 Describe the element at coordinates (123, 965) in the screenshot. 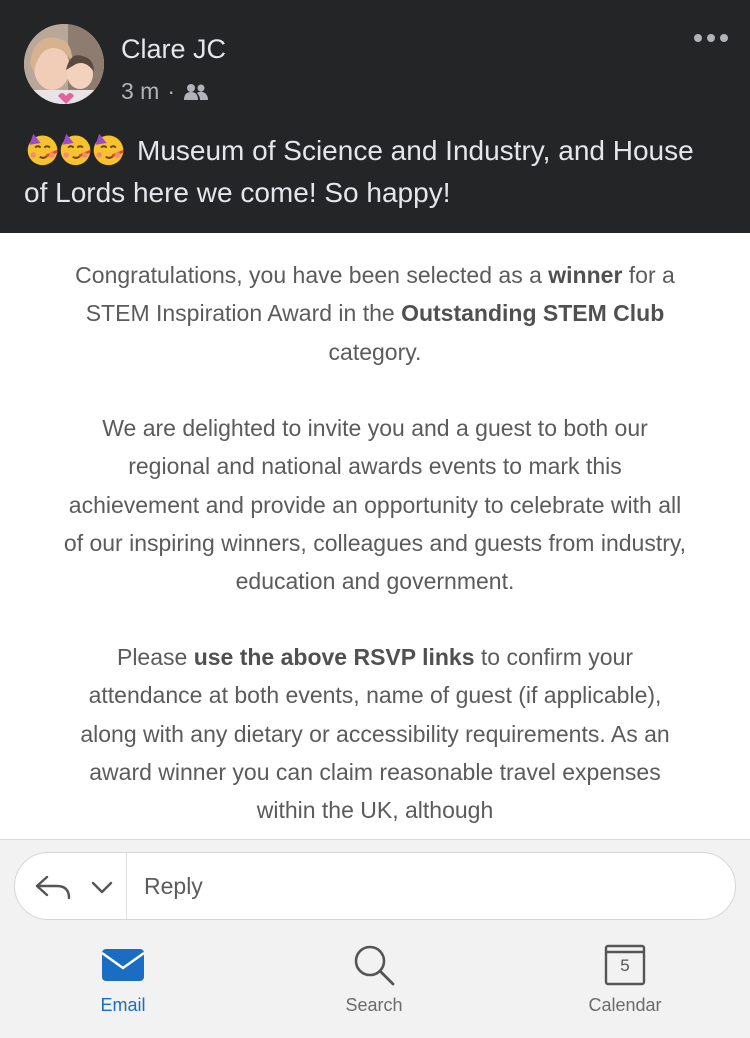

I see `mail-icon` at that location.